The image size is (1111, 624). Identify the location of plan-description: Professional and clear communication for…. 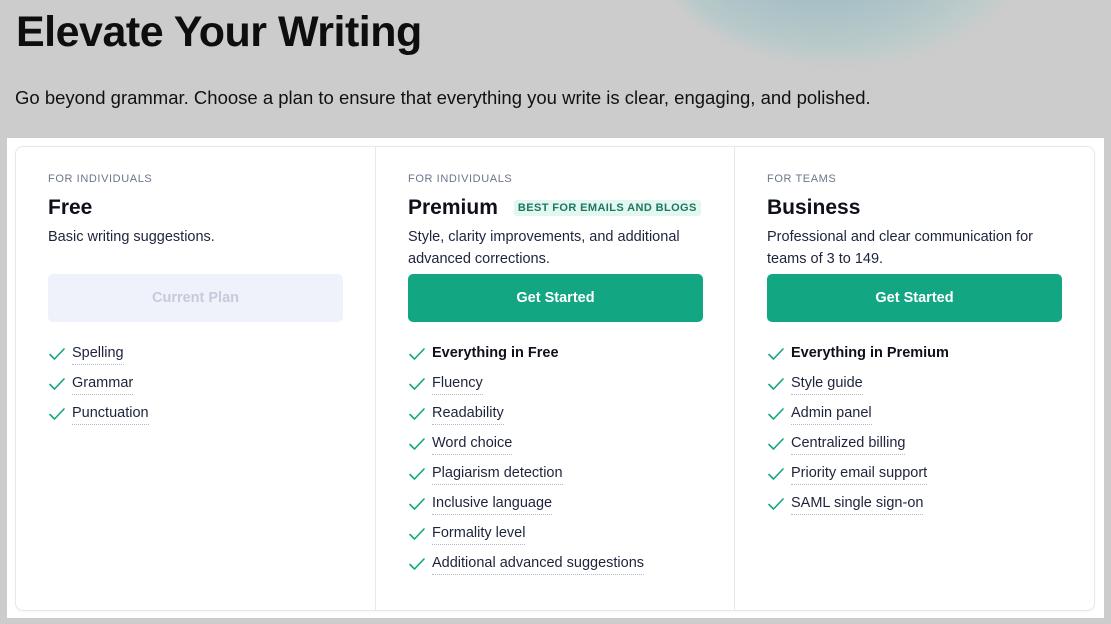
(900, 248).